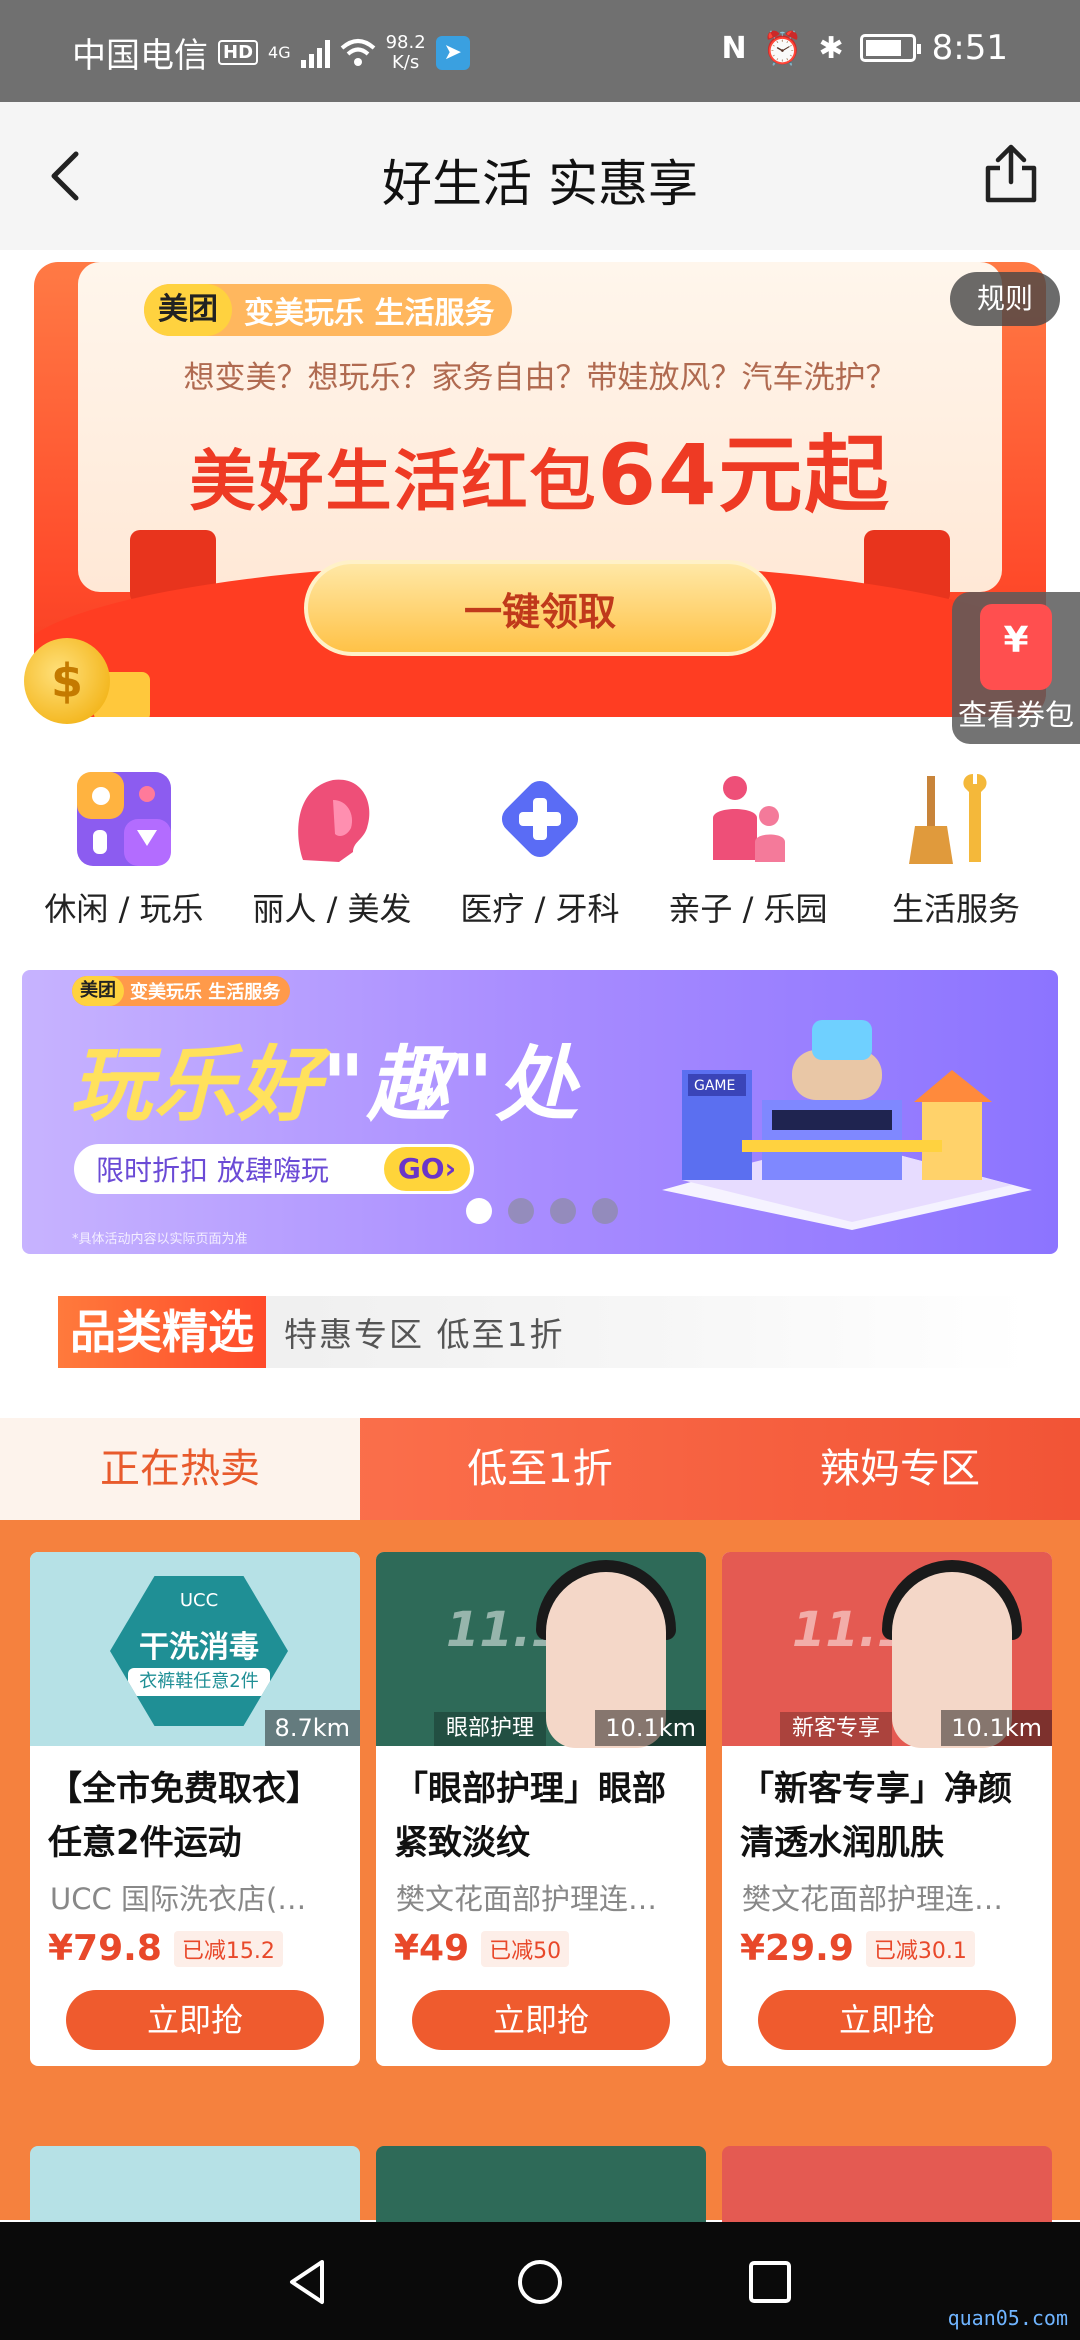 This screenshot has width=1080, height=2340. Describe the element at coordinates (424, 1334) in the screenshot. I see `category-pick-text: 特惠专区 低至1折` at that location.